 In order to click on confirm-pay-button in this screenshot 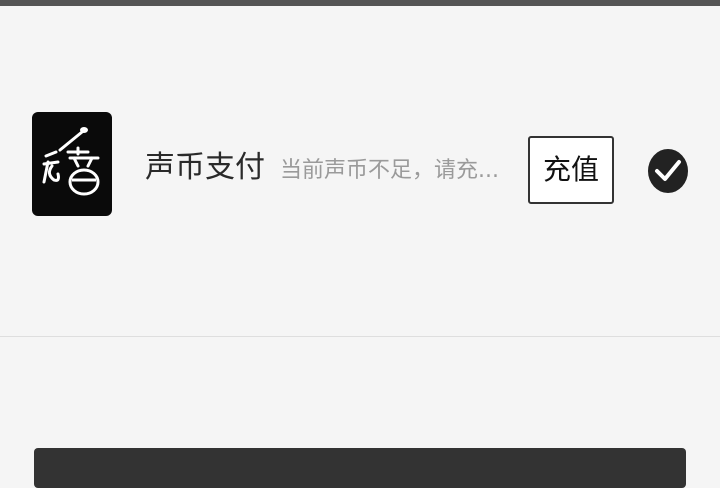, I will do `click(360, 468)`.